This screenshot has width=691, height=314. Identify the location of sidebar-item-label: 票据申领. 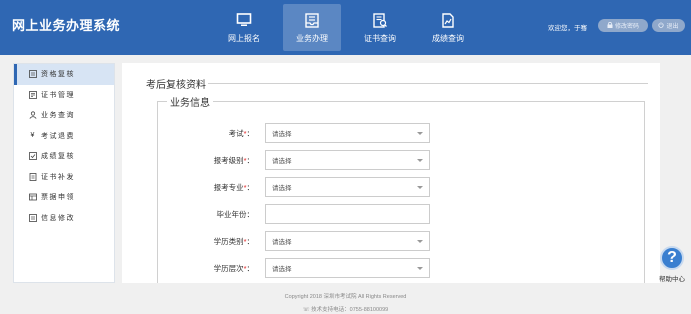
(58, 198).